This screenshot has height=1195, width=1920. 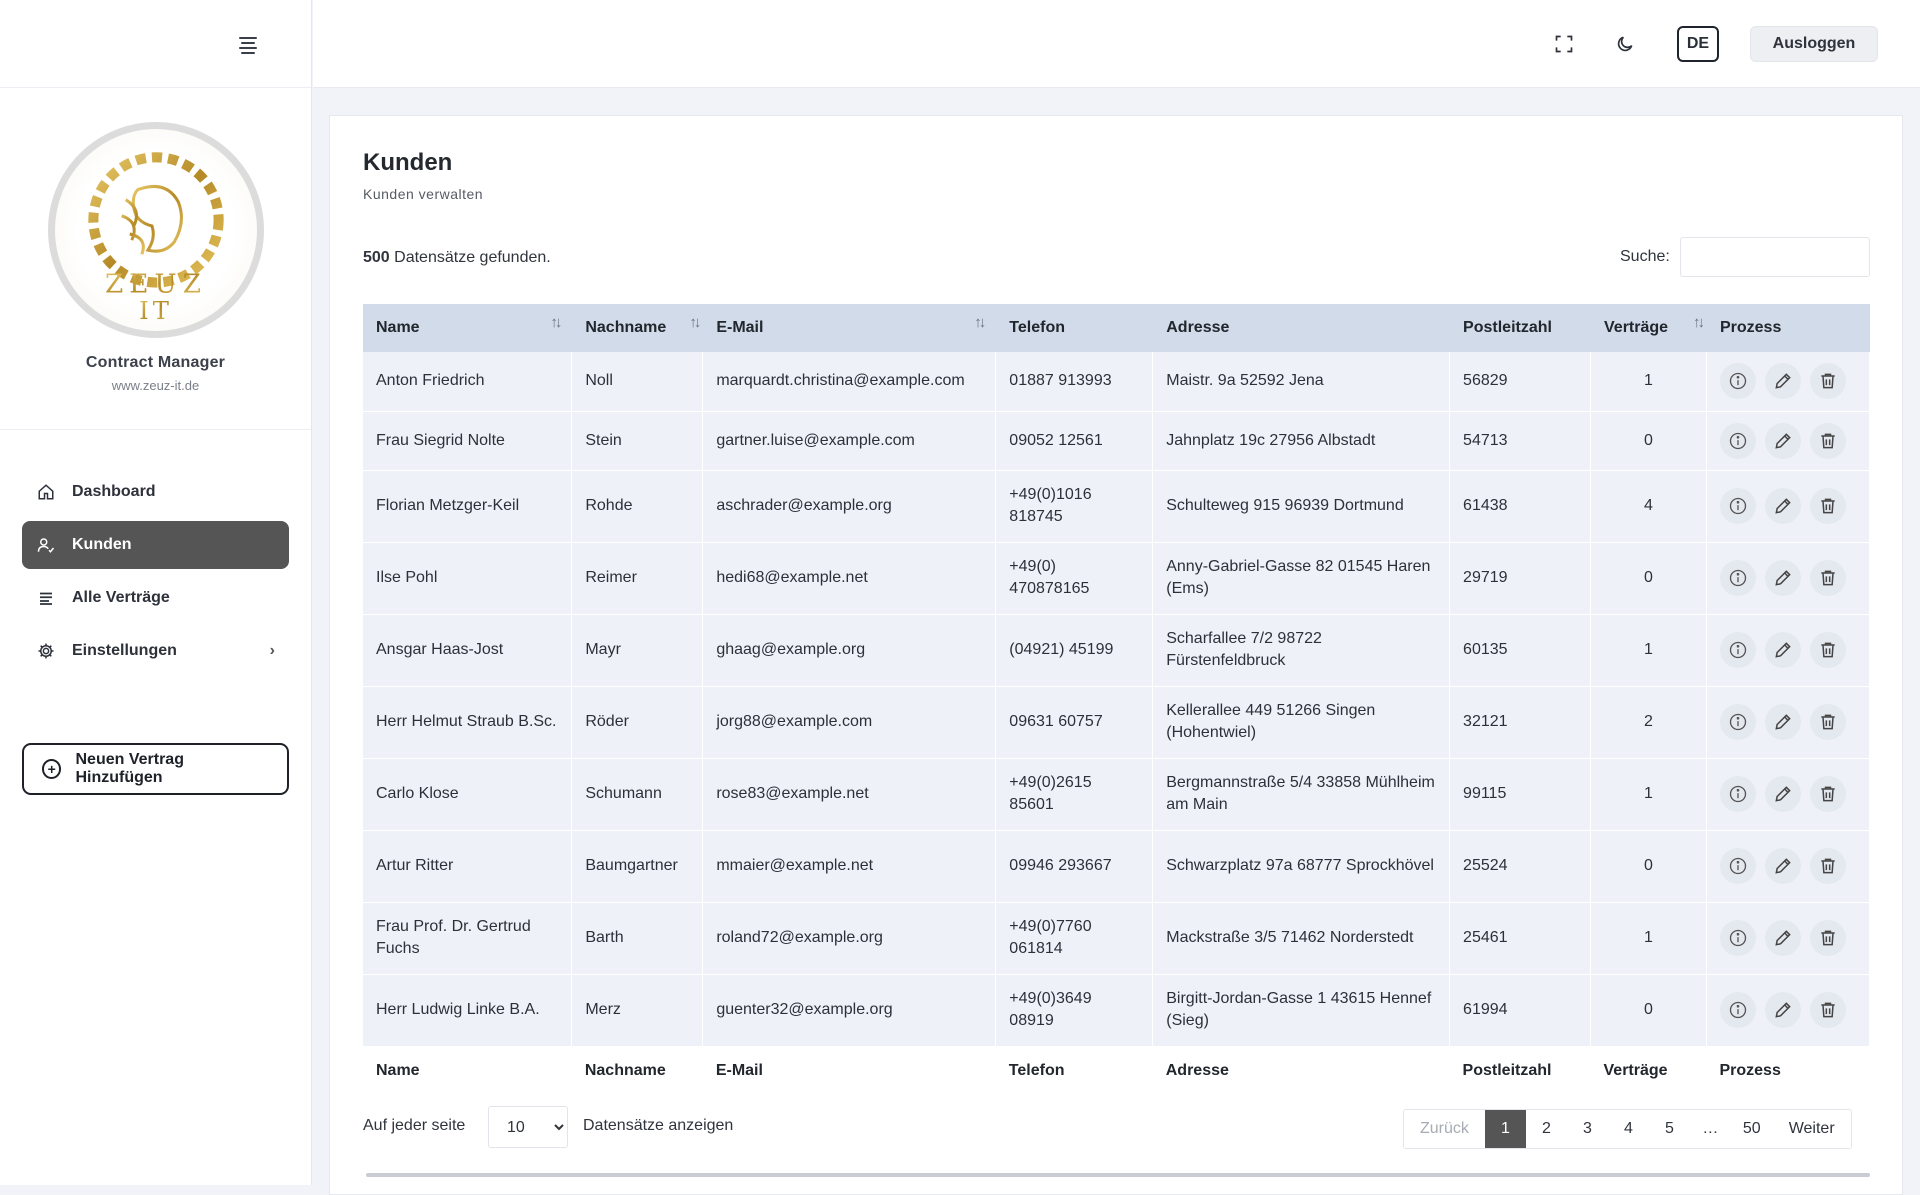 I want to click on logo-text-bottom: IT, so click(x=156, y=310).